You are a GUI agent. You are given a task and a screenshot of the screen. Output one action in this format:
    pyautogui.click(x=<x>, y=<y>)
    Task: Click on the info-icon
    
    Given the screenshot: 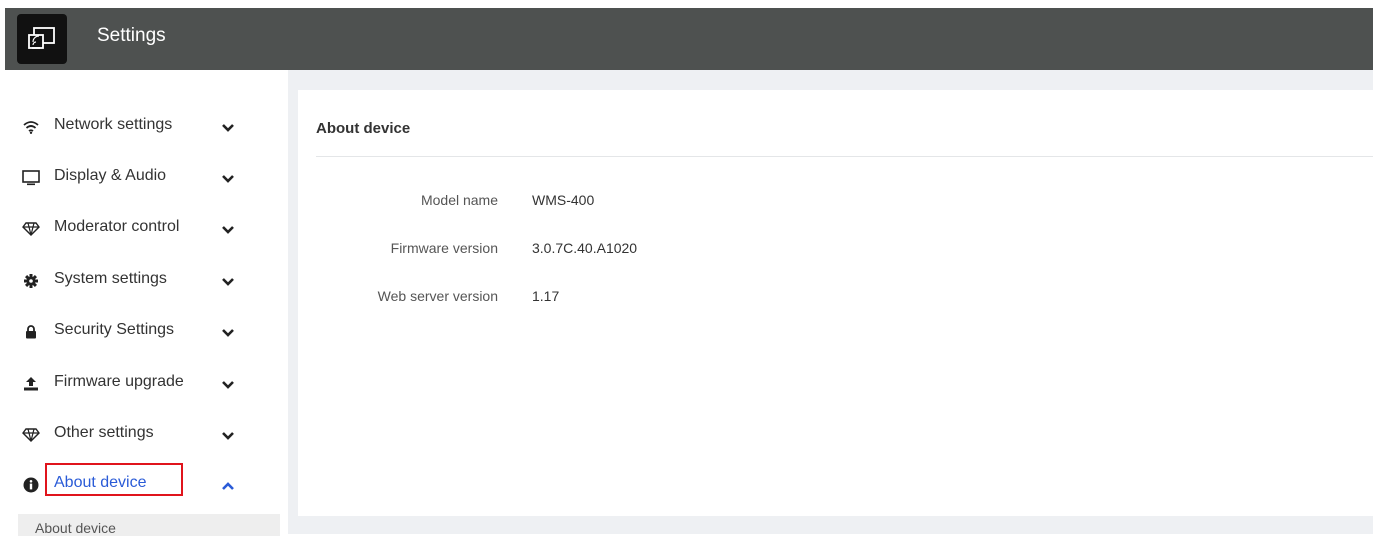 What is the action you would take?
    pyautogui.click(x=31, y=485)
    